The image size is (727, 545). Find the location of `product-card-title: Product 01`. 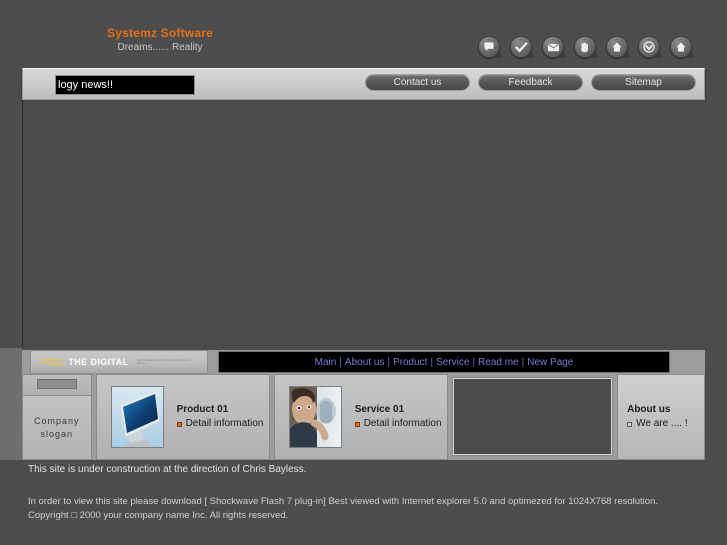

product-card-title: Product 01 is located at coordinates (202, 409).